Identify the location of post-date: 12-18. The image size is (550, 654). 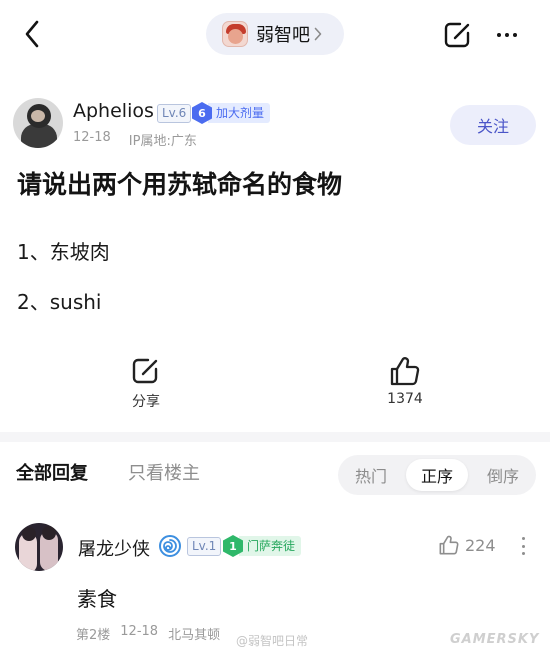
(92, 137).